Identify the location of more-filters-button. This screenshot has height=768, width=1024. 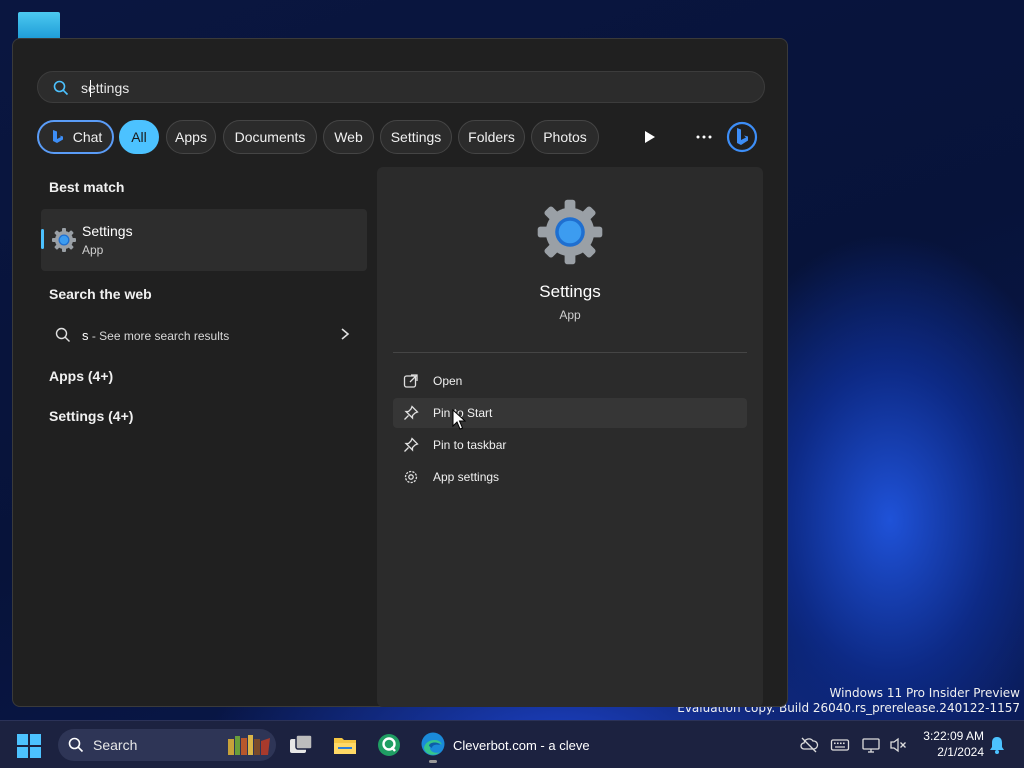
(650, 137).